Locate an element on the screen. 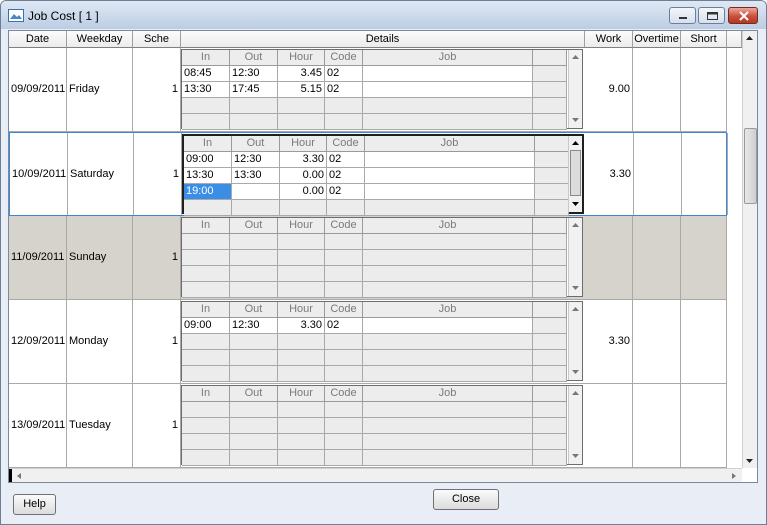 The height and width of the screenshot is (525, 767). date-cell: 13/09/2011 is located at coordinates (38, 425).